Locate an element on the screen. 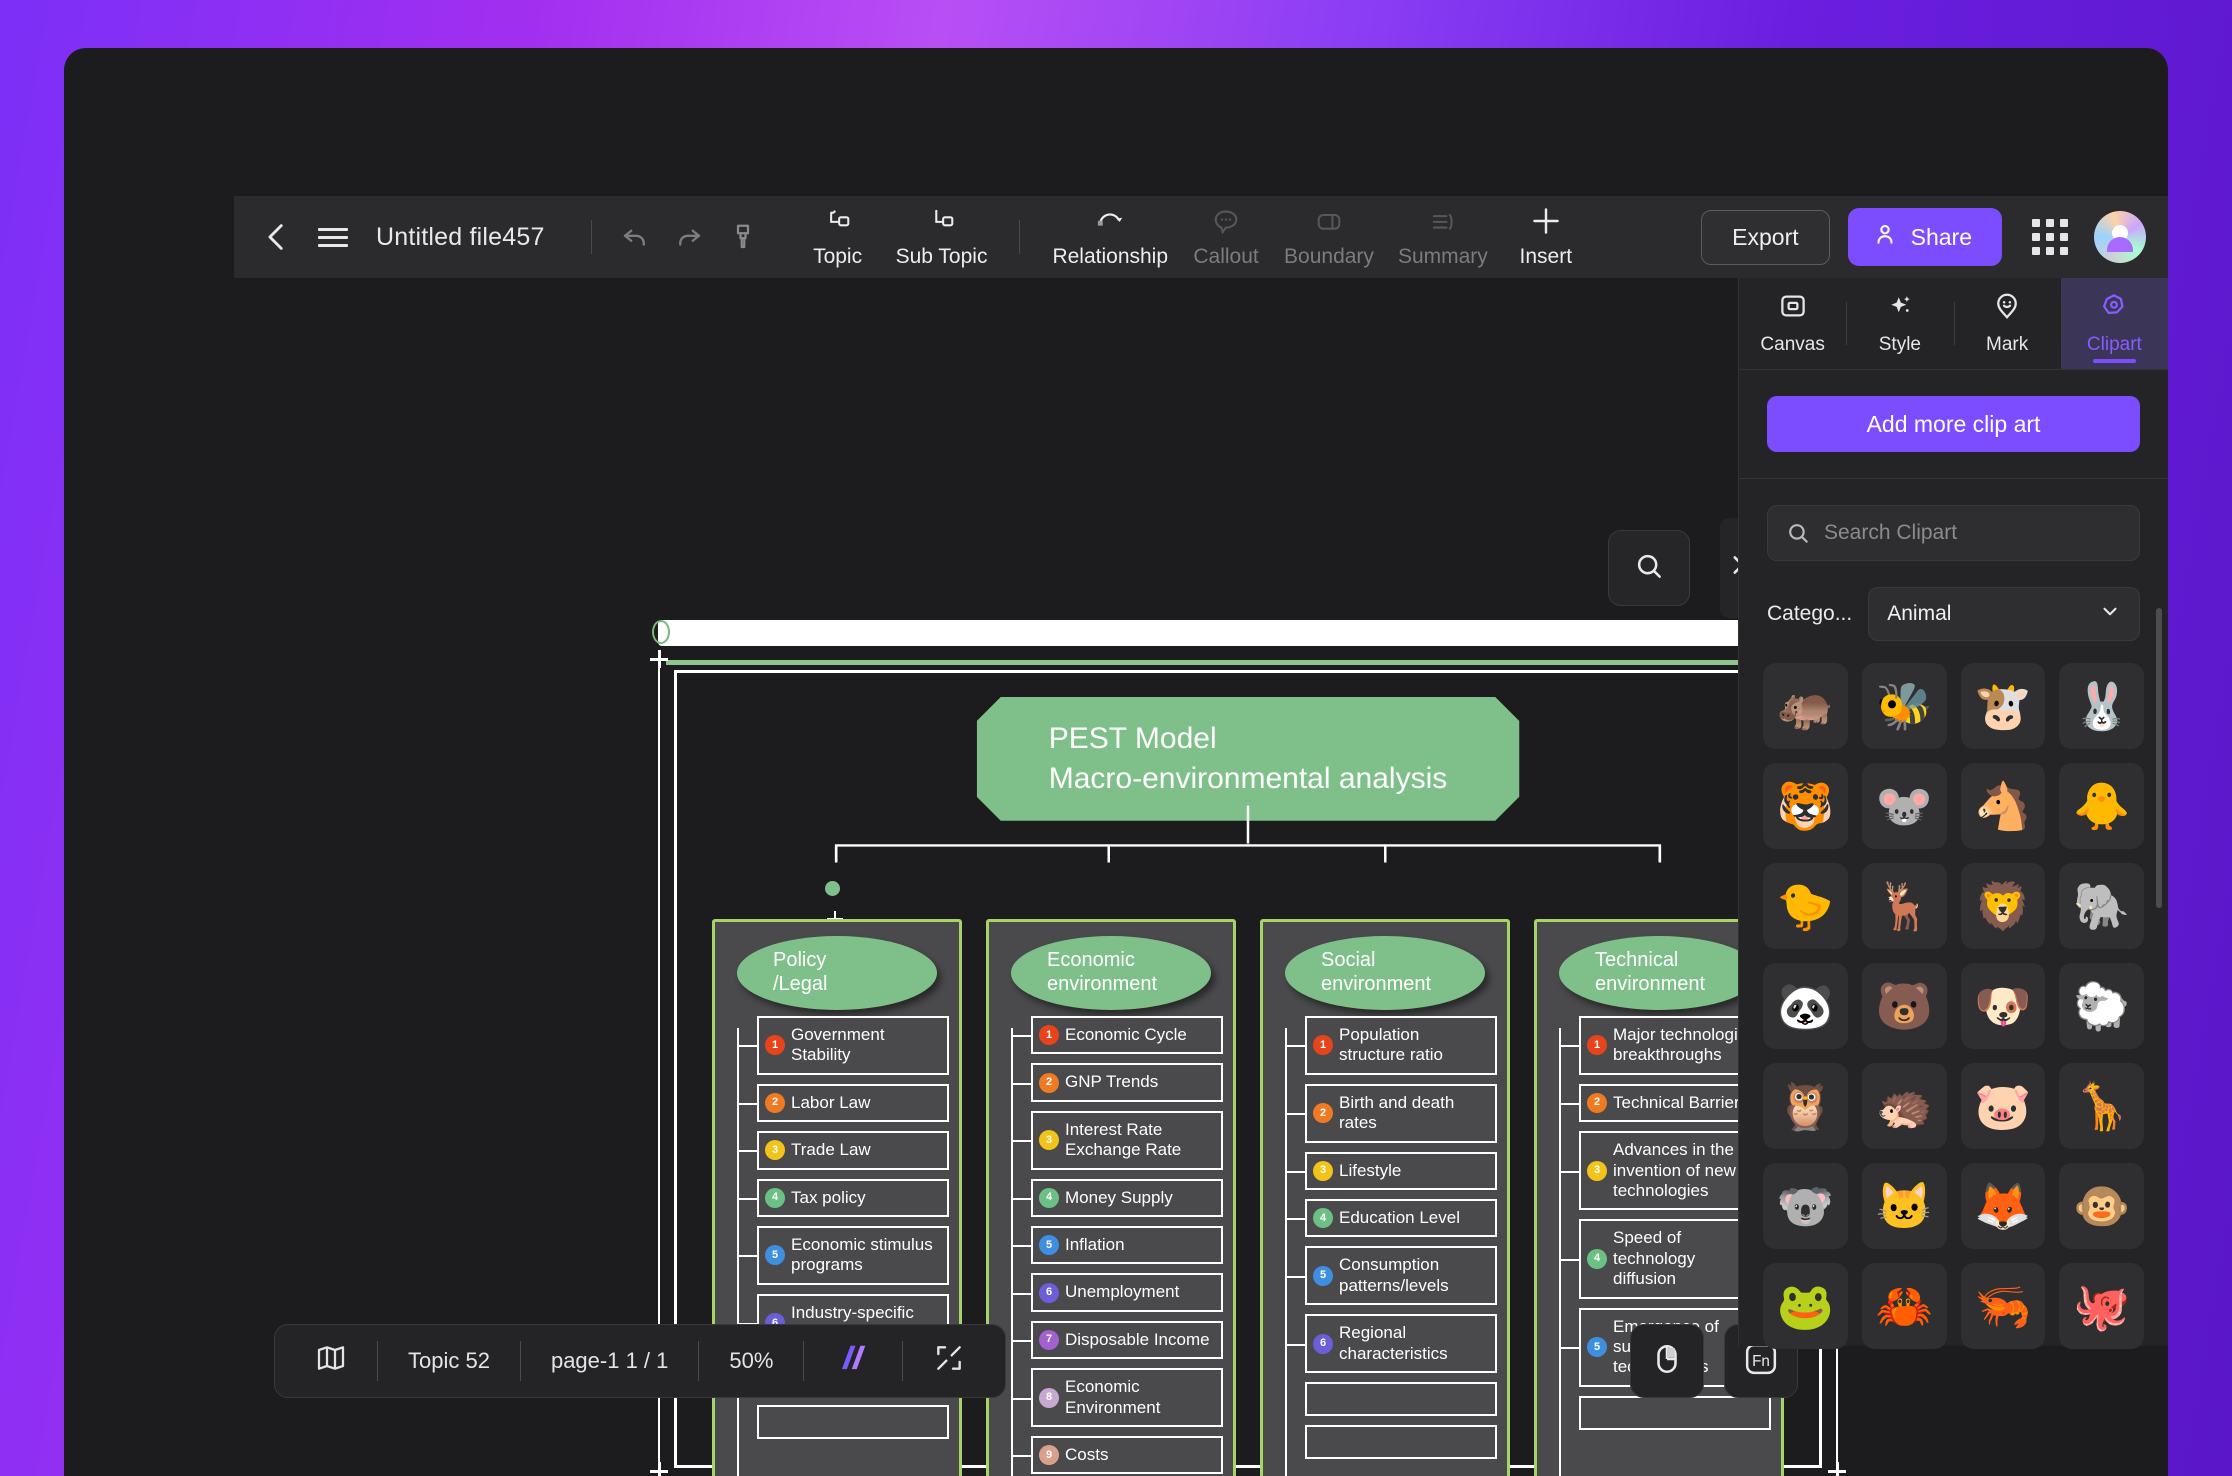 The height and width of the screenshot is (1476, 2232). clipart-item-elephant: 🐘 is located at coordinates (2101, 906).